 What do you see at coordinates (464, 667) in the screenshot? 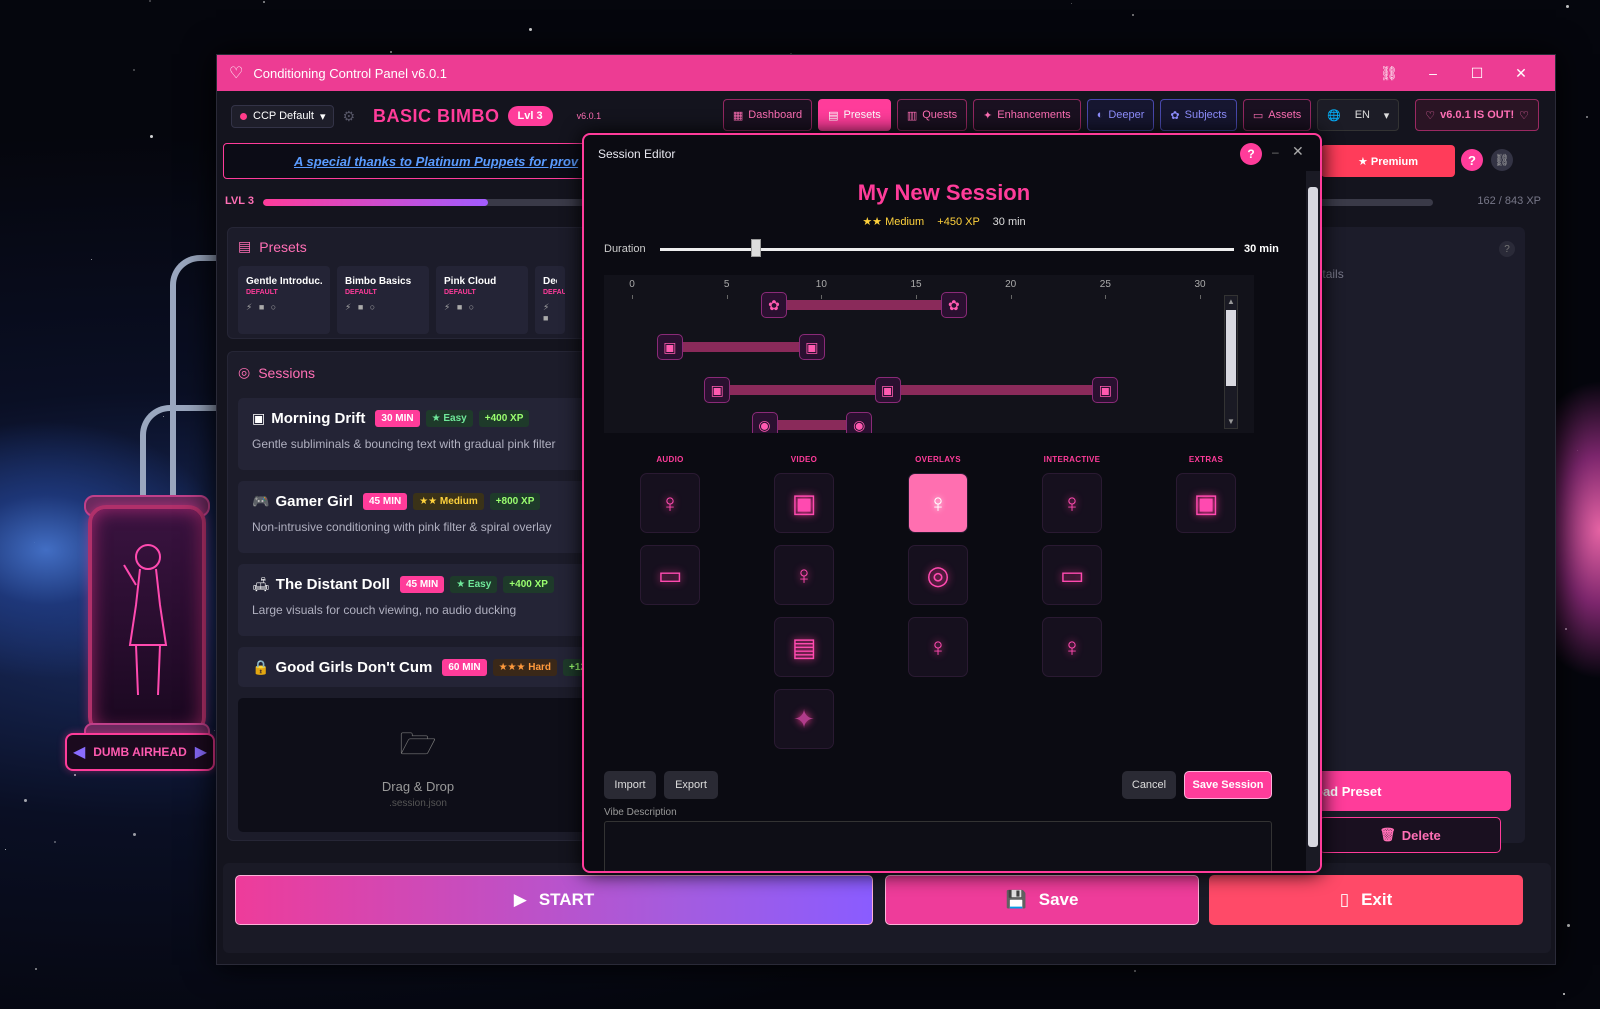
I see `duration-badge: 60 MIN` at bounding box center [464, 667].